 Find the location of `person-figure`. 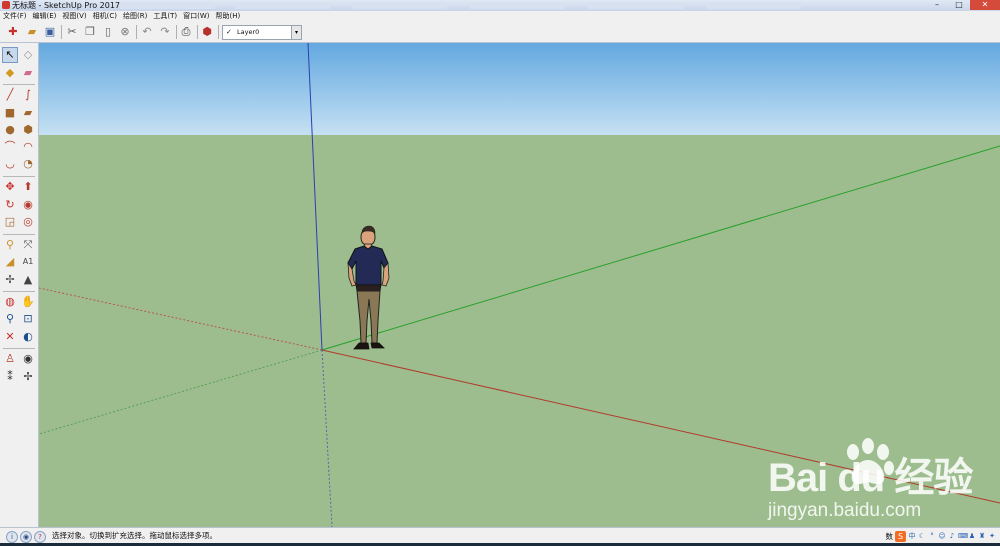

person-figure is located at coordinates (368, 287).